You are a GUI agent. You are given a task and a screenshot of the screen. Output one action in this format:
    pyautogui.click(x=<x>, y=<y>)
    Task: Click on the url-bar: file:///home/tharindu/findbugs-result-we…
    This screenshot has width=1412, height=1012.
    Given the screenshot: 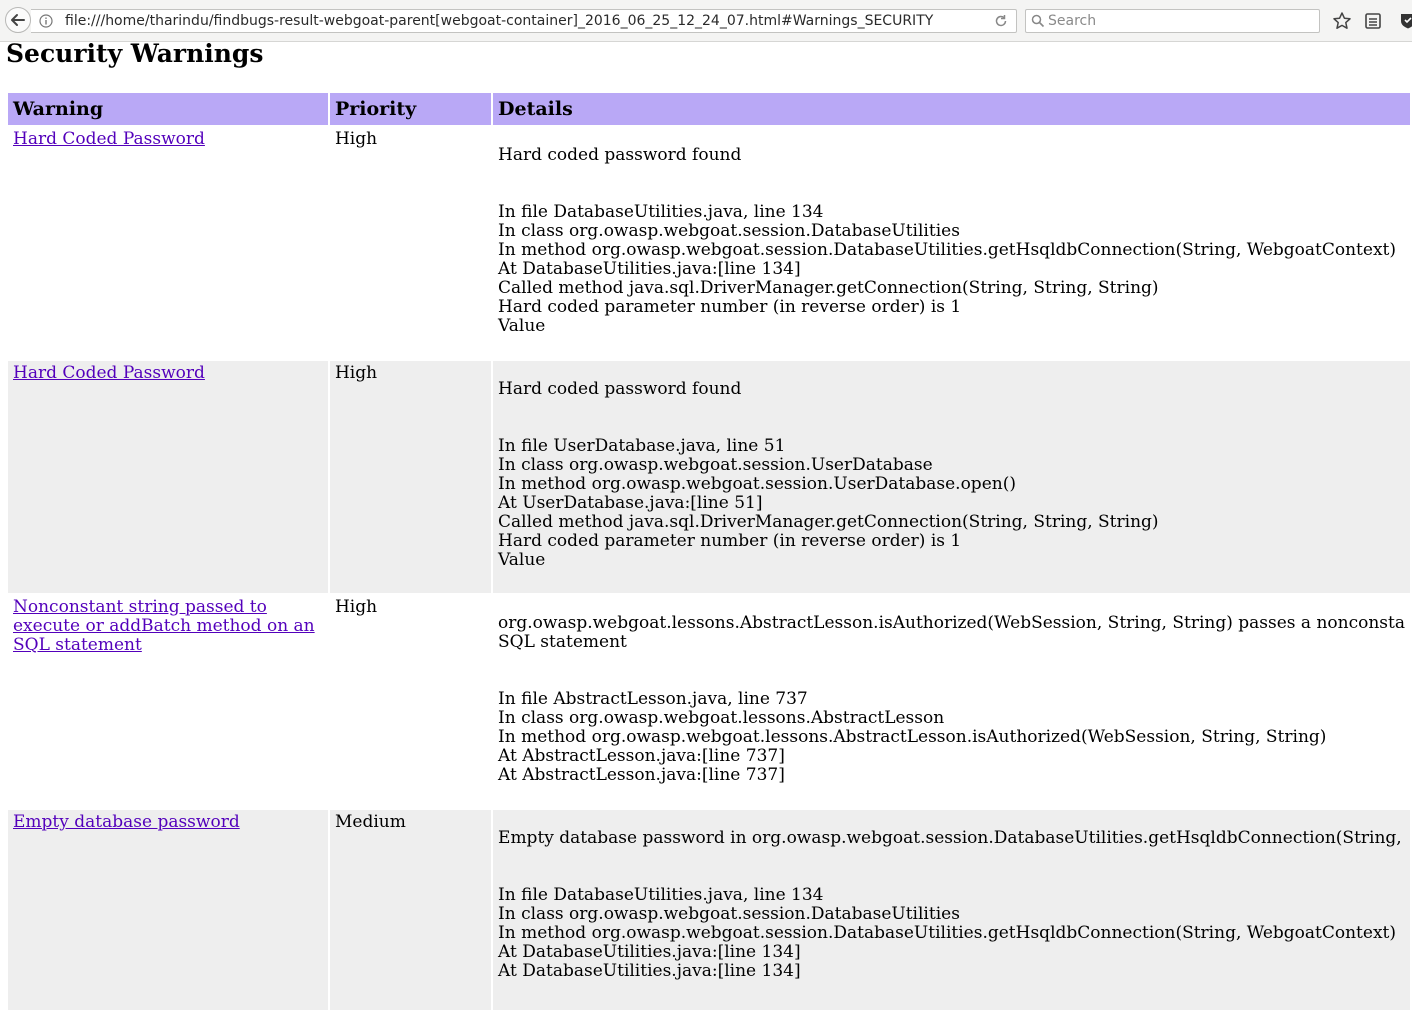 What is the action you would take?
    pyautogui.click(x=524, y=21)
    